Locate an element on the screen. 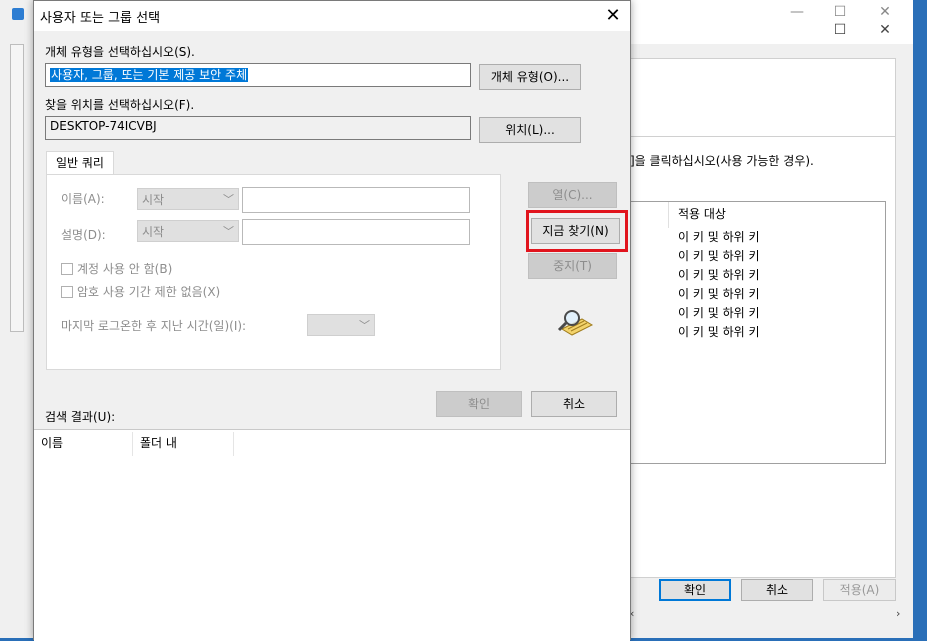  background-window-tree is located at coordinates (17, 188).